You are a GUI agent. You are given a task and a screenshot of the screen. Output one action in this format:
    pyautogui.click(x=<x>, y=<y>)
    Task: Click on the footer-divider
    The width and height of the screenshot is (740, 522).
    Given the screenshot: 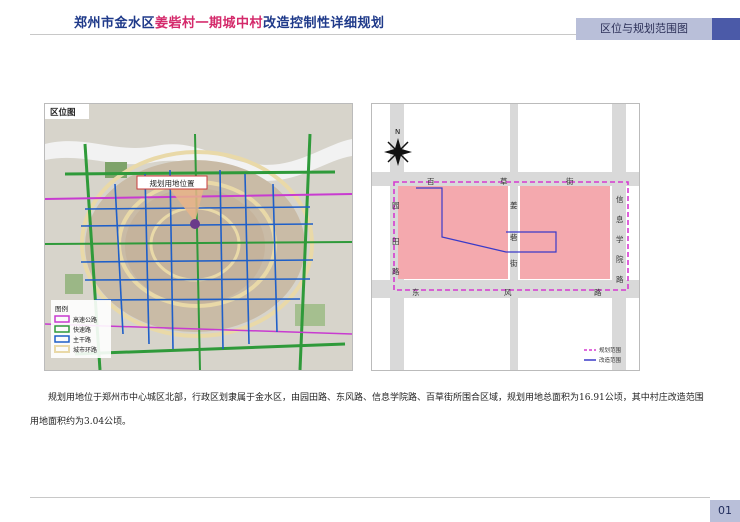 What is the action you would take?
    pyautogui.click(x=370, y=497)
    